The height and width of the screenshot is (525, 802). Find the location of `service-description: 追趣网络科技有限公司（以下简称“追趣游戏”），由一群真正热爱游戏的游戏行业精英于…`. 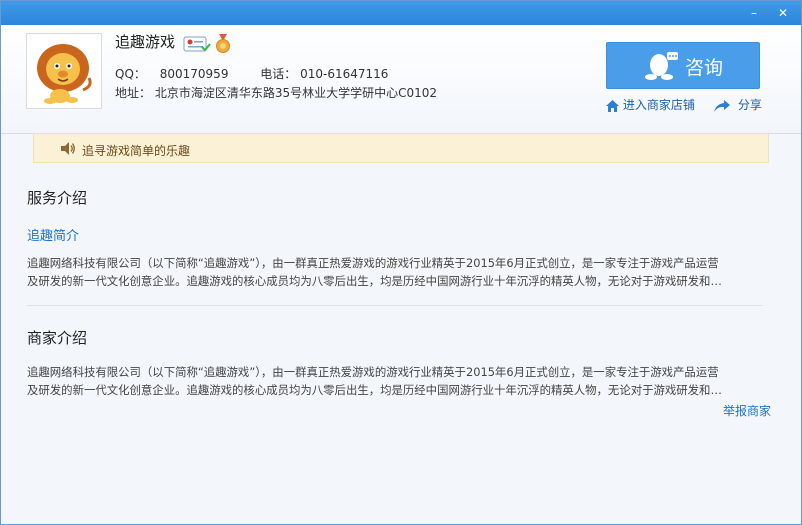

service-description: 追趣网络科技有限公司（以下简称“追趣游戏”），由一群真正热爱游戏的游戏行业精英于… is located at coordinates (397, 272).